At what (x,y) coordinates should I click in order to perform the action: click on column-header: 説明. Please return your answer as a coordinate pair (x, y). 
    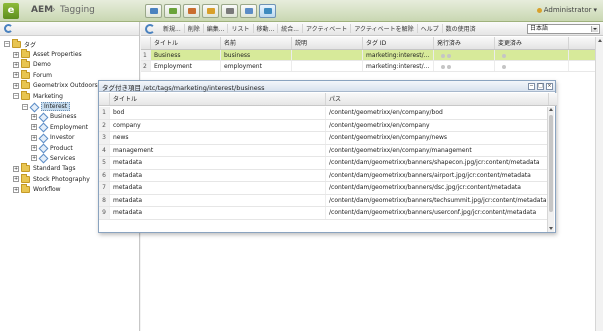
    Looking at the image, I should click on (327, 43).